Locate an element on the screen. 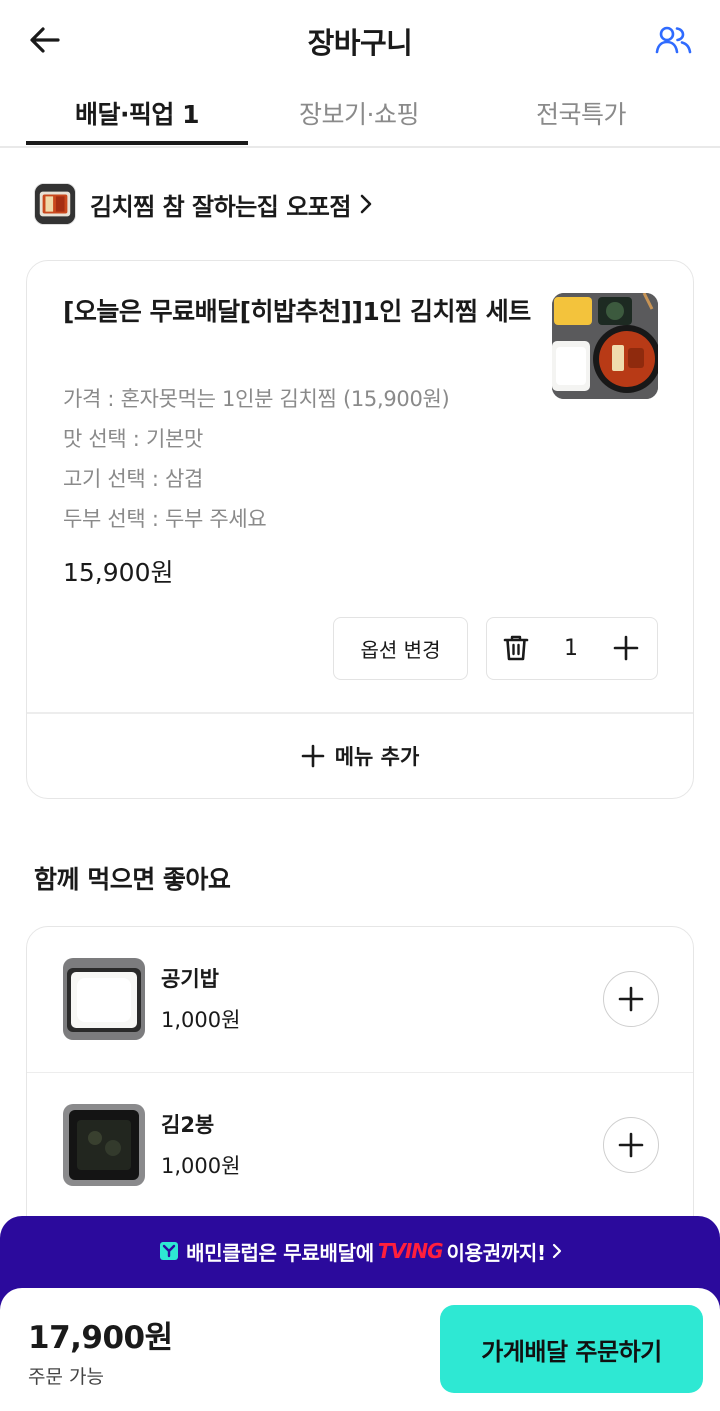  recommendation-title: 함께 먹으면 좋아요 is located at coordinates (132, 879).